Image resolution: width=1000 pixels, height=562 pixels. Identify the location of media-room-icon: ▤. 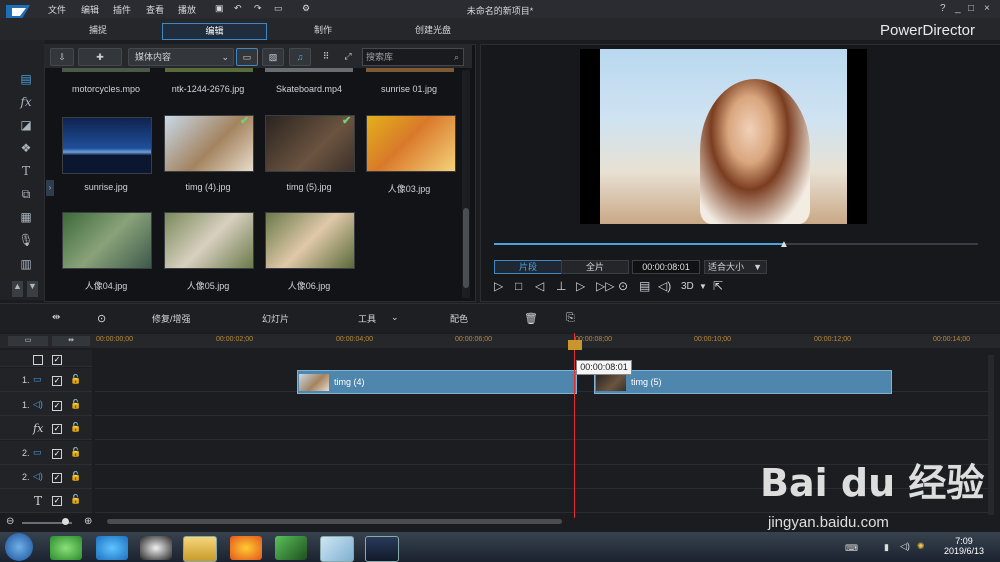
(26, 80).